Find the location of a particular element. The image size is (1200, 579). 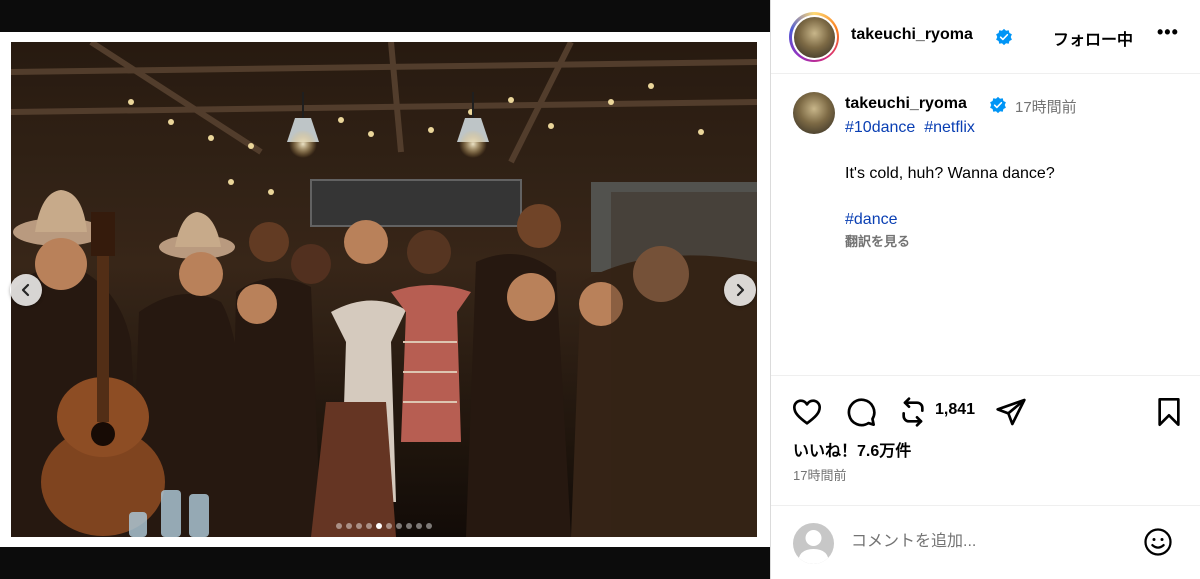

header-avatar is located at coordinates (814, 37).